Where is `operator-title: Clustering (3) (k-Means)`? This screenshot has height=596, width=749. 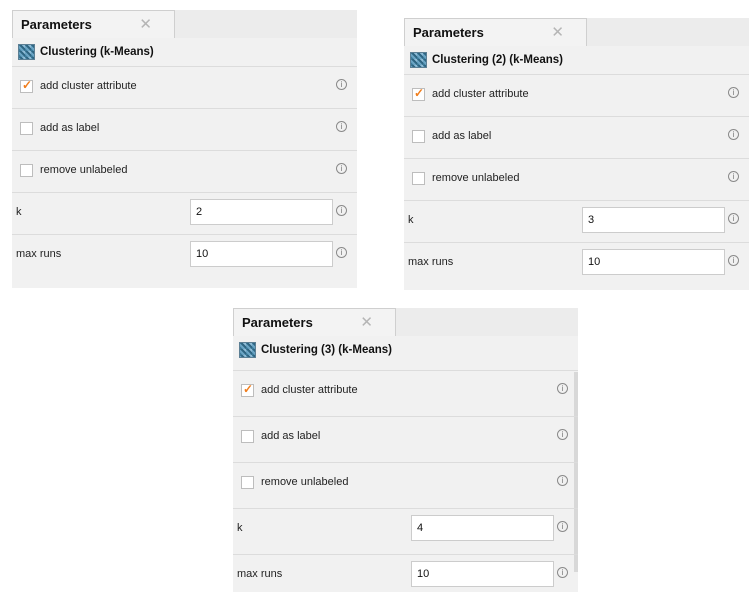 operator-title: Clustering (3) (k-Means) is located at coordinates (315, 350).